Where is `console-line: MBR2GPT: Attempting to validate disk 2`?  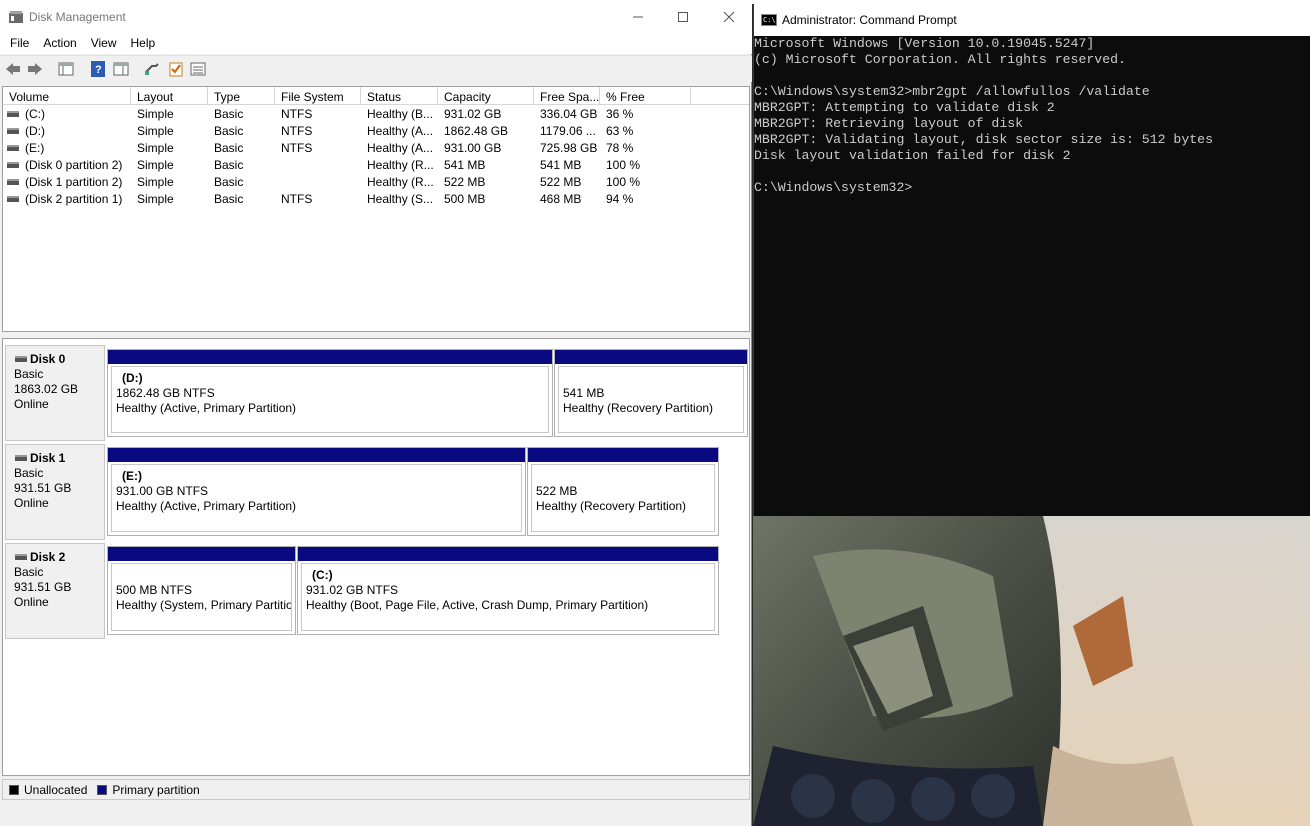
console-line: MBR2GPT: Attempting to validate disk 2 is located at coordinates (904, 107).